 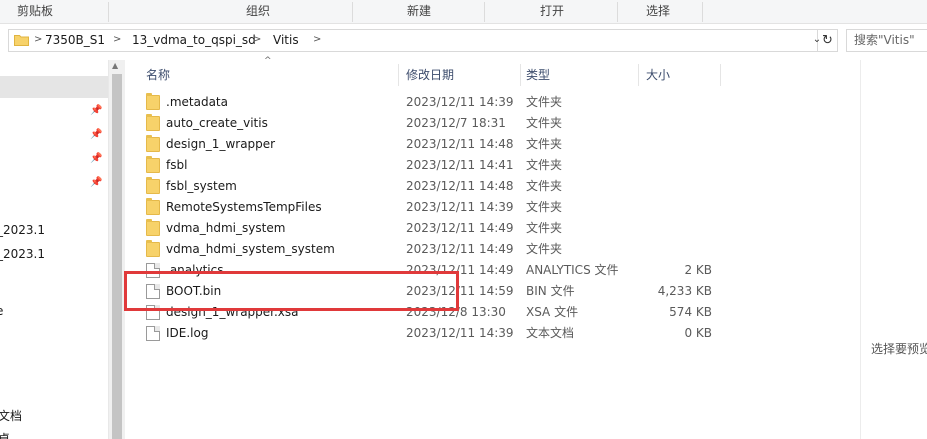 What do you see at coordinates (221, 144) in the screenshot?
I see `file-name: design_1_wrapper` at bounding box center [221, 144].